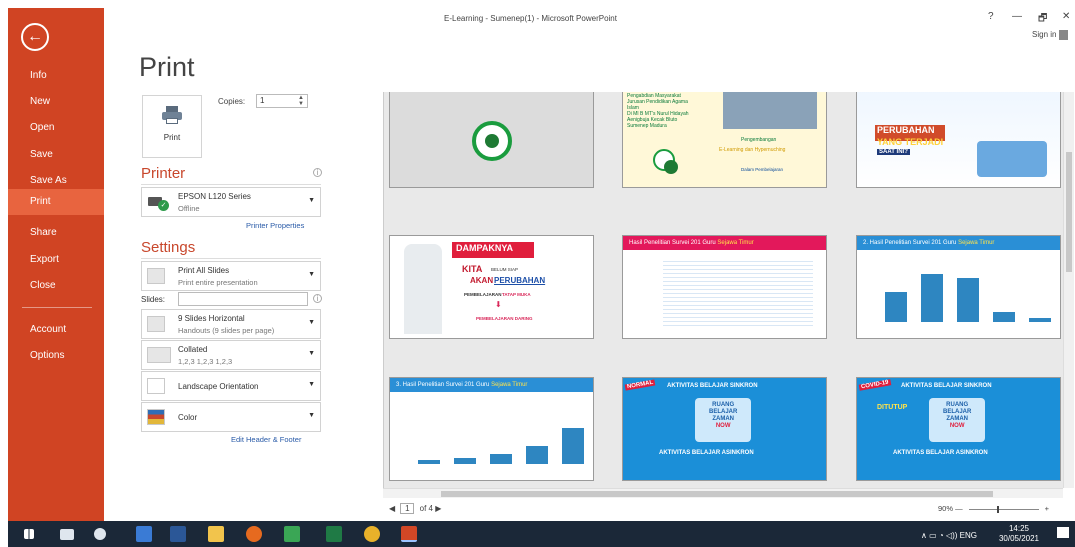 The image size is (1075, 547). I want to click on orientation-dropdown: Landscape Orientation ▼, so click(231, 386).